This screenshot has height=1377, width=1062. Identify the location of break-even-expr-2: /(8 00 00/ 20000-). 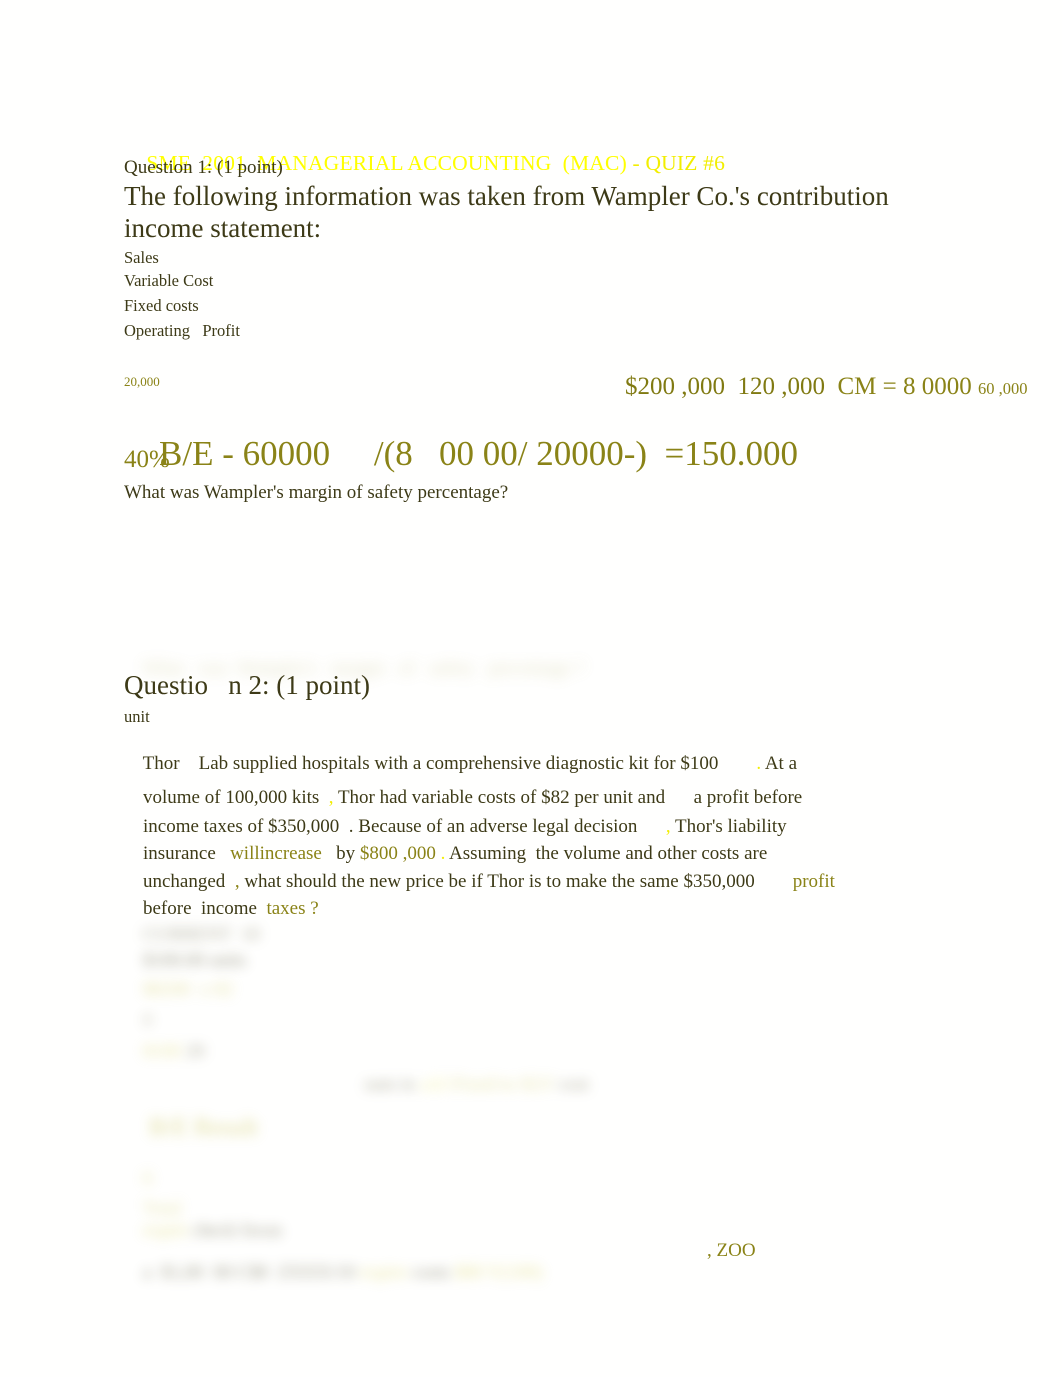
(510, 453).